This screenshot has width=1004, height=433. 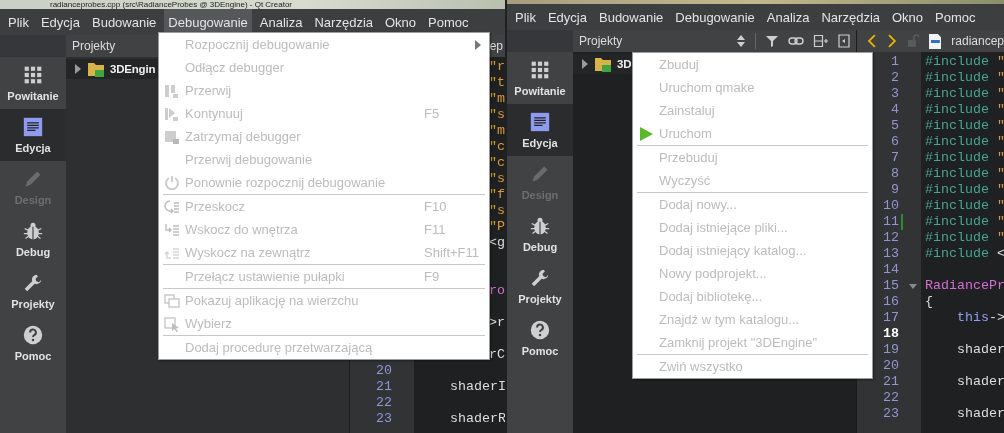 I want to click on code-line: {, so click(x=929, y=302).